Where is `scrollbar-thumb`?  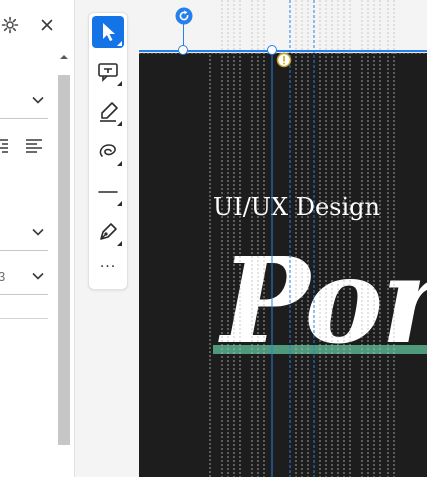
scrollbar-thumb is located at coordinates (64, 260).